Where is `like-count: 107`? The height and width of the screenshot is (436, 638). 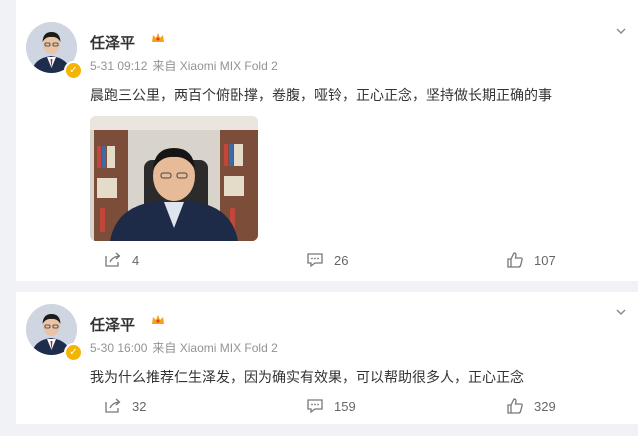
like-count: 107 is located at coordinates (545, 260).